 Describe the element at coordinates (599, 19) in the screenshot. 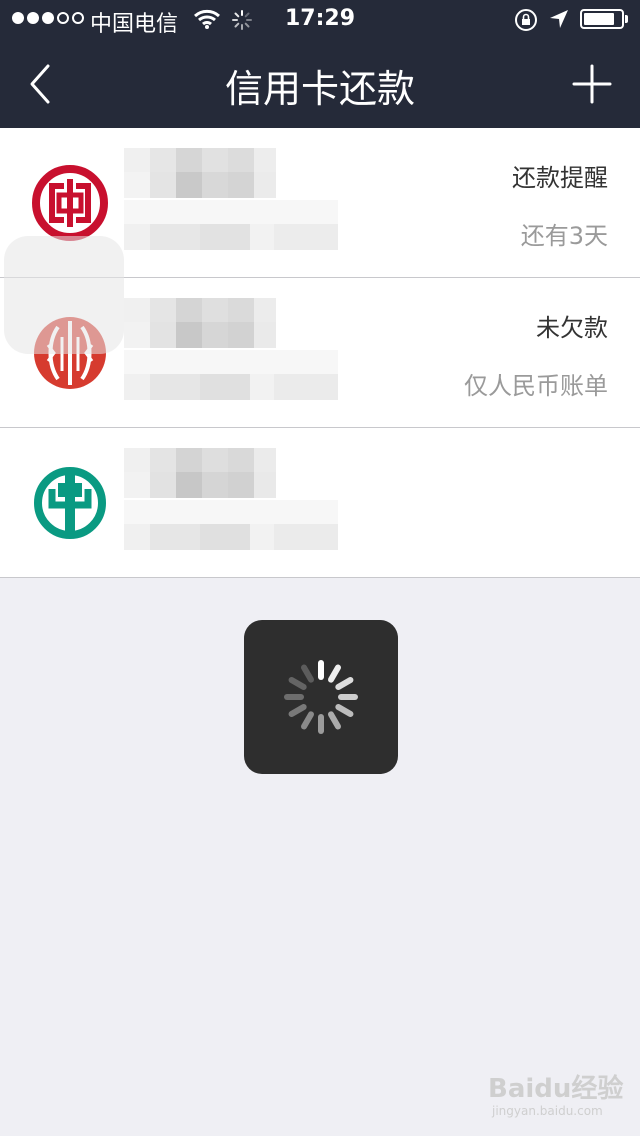

I see `battery-fill` at that location.